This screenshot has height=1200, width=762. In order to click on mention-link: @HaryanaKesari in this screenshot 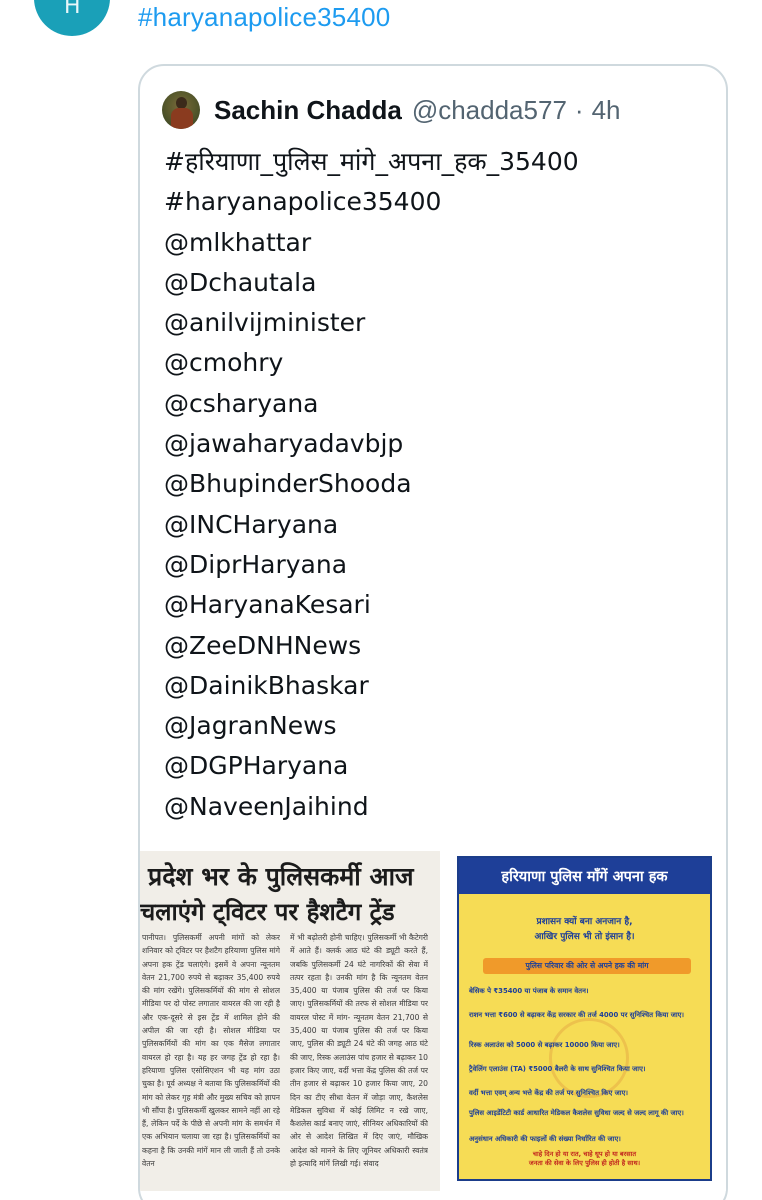, I will do `click(439, 605)`.